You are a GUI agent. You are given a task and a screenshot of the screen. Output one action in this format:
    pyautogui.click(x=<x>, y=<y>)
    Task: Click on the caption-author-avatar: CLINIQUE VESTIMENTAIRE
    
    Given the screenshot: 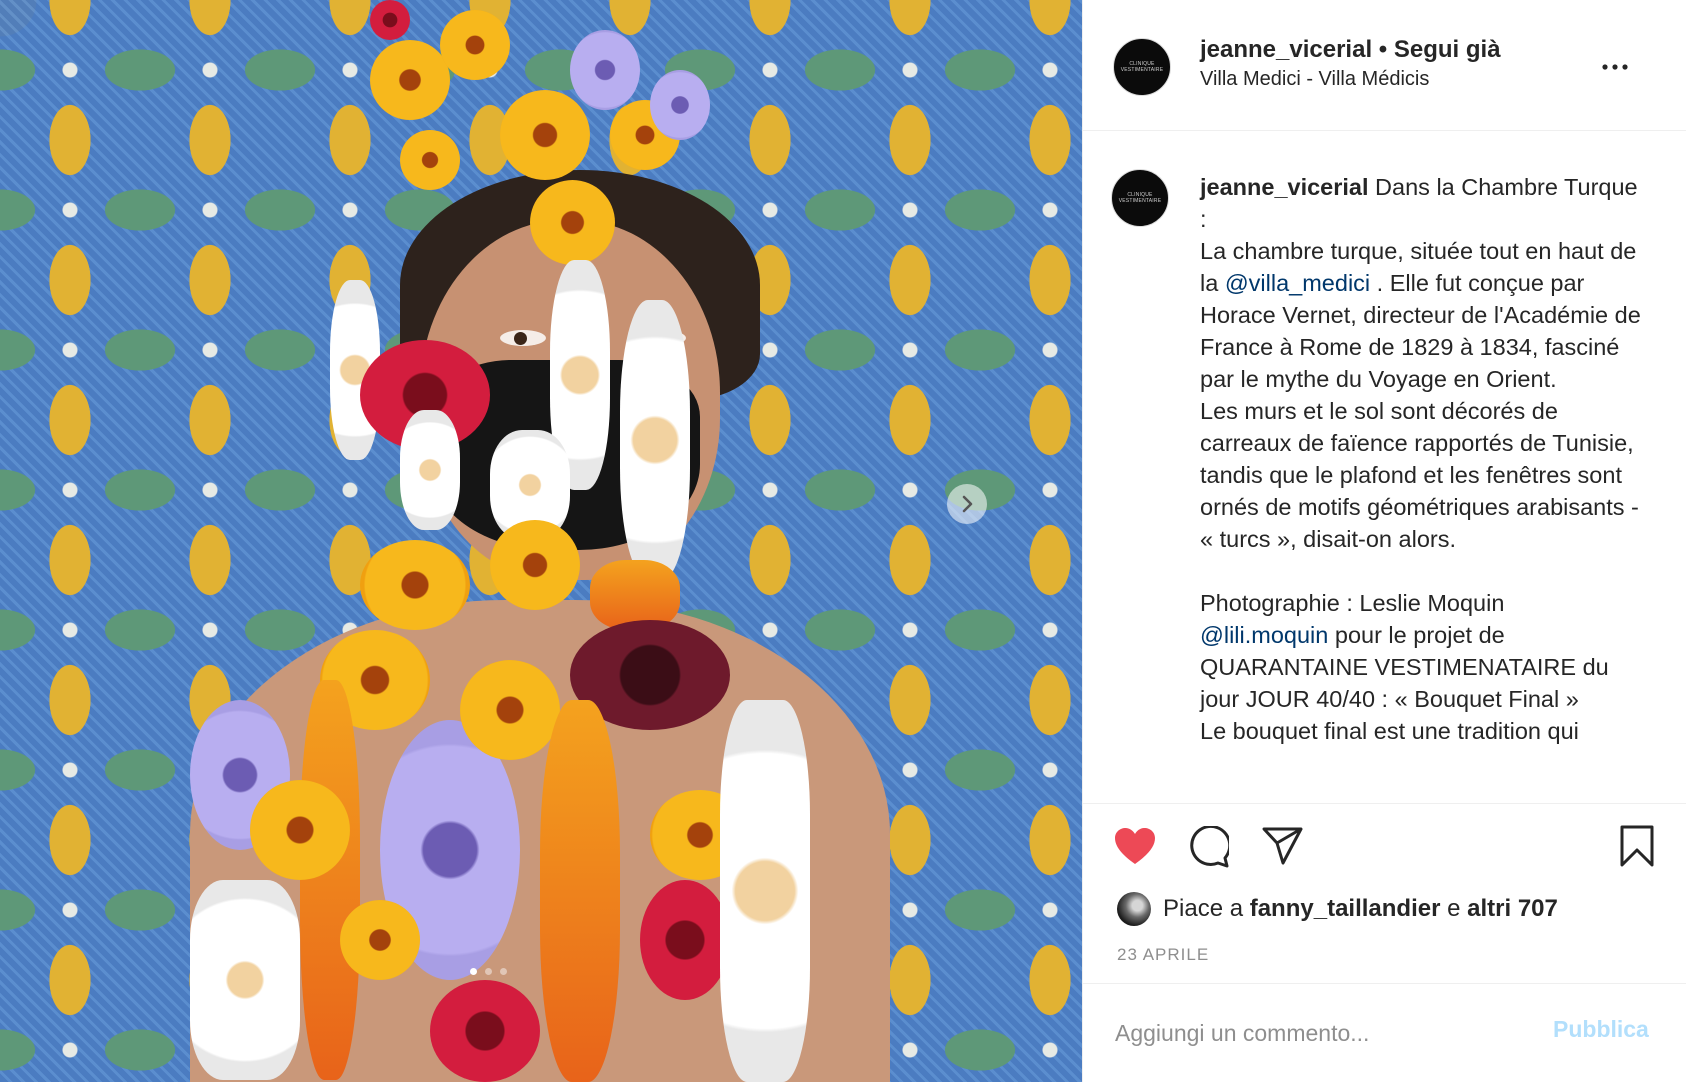 What is the action you would take?
    pyautogui.click(x=1140, y=198)
    